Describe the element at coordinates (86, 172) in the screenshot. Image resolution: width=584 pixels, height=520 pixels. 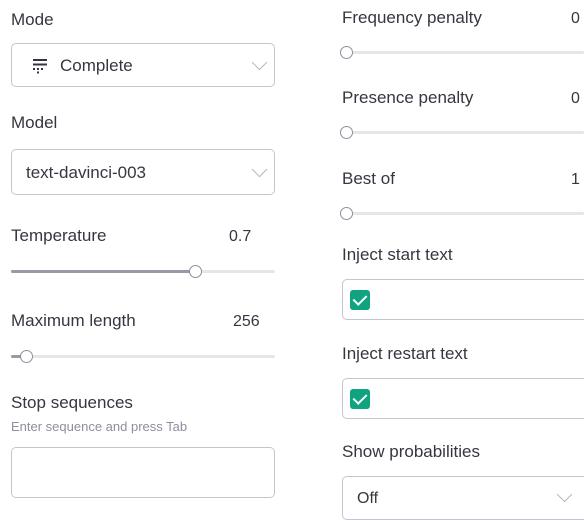
I see `model-value: text-davinci-003` at that location.